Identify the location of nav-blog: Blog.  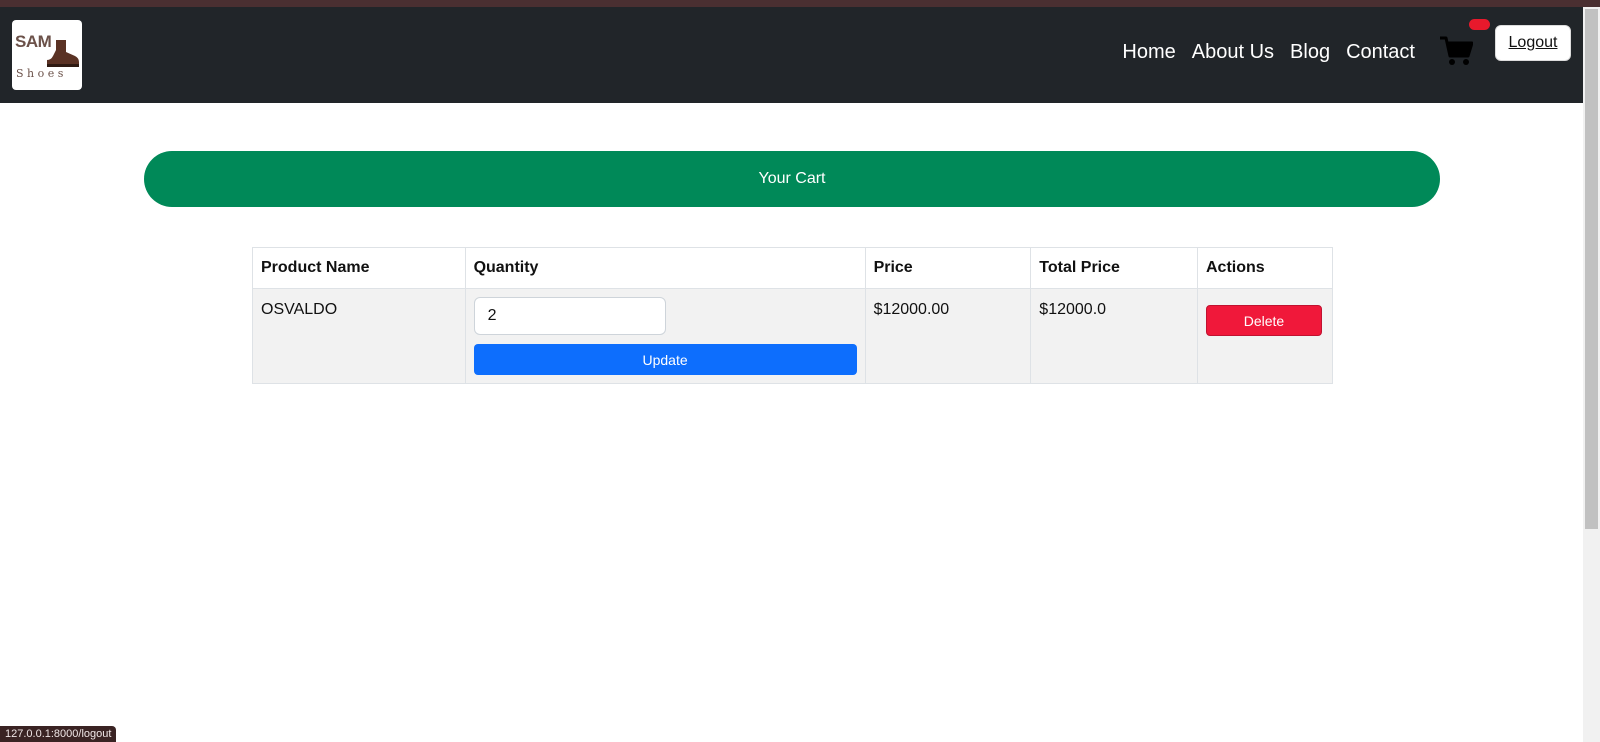
(1310, 52).